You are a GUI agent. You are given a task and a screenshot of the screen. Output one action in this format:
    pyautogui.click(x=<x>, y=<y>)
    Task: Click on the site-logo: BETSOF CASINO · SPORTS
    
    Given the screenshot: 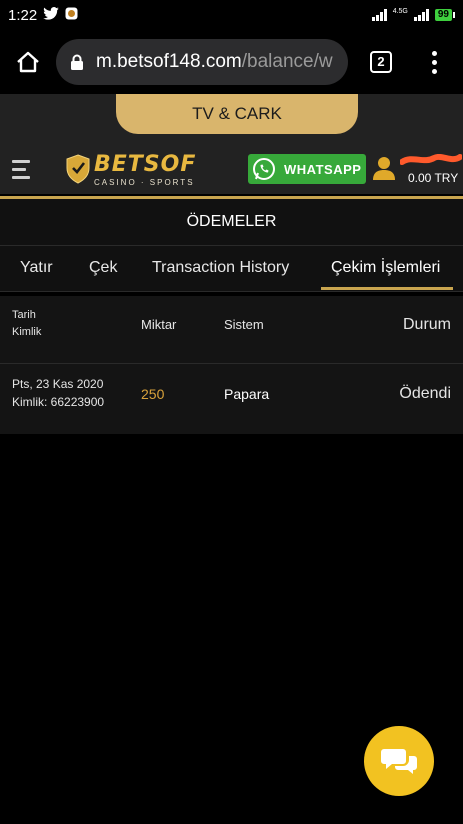 What is the action you would take?
    pyautogui.click(x=136, y=172)
    